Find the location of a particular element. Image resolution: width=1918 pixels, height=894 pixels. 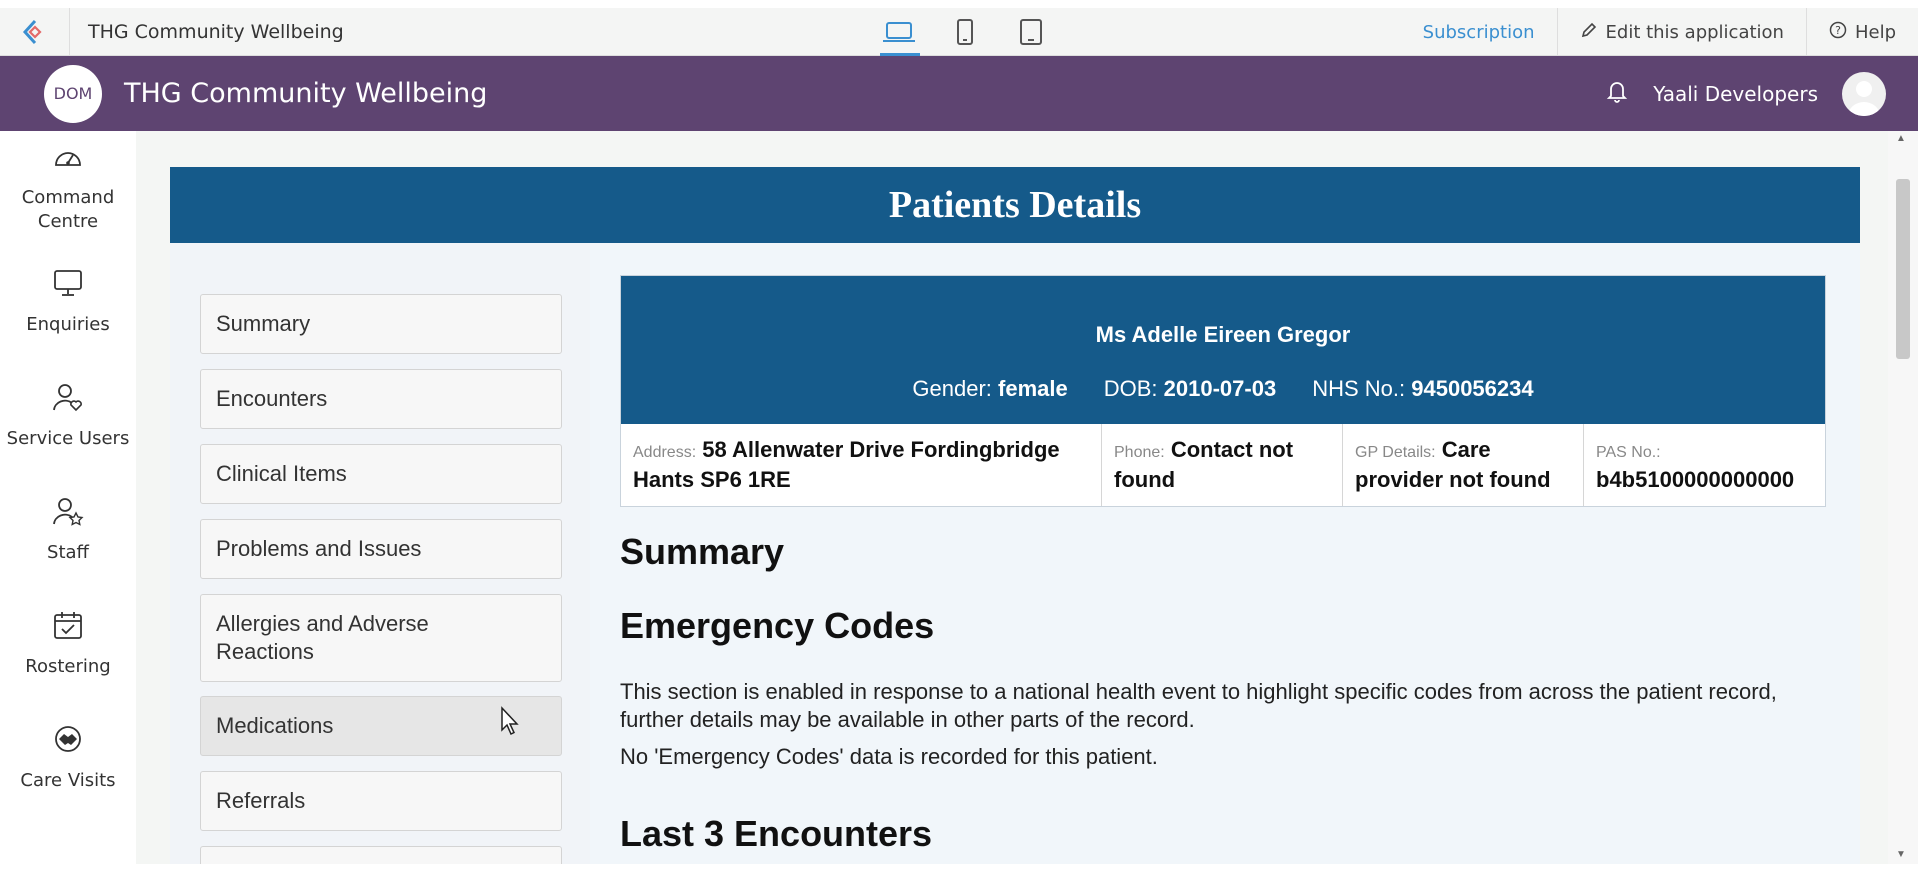

help-button: ? Help is located at coordinates (1861, 32).